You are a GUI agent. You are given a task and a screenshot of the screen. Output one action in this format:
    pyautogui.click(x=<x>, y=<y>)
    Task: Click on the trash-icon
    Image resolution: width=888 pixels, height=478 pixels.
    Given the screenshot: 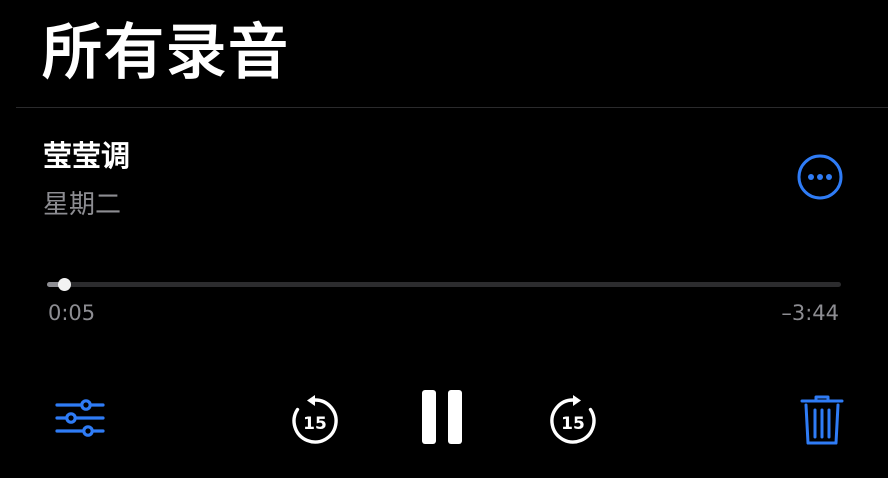 What is the action you would take?
    pyautogui.click(x=822, y=420)
    